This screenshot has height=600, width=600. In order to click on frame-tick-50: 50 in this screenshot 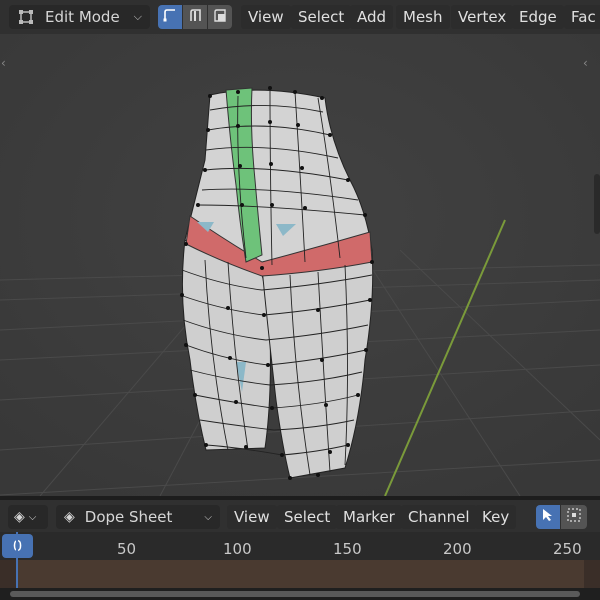, I will do `click(127, 549)`.